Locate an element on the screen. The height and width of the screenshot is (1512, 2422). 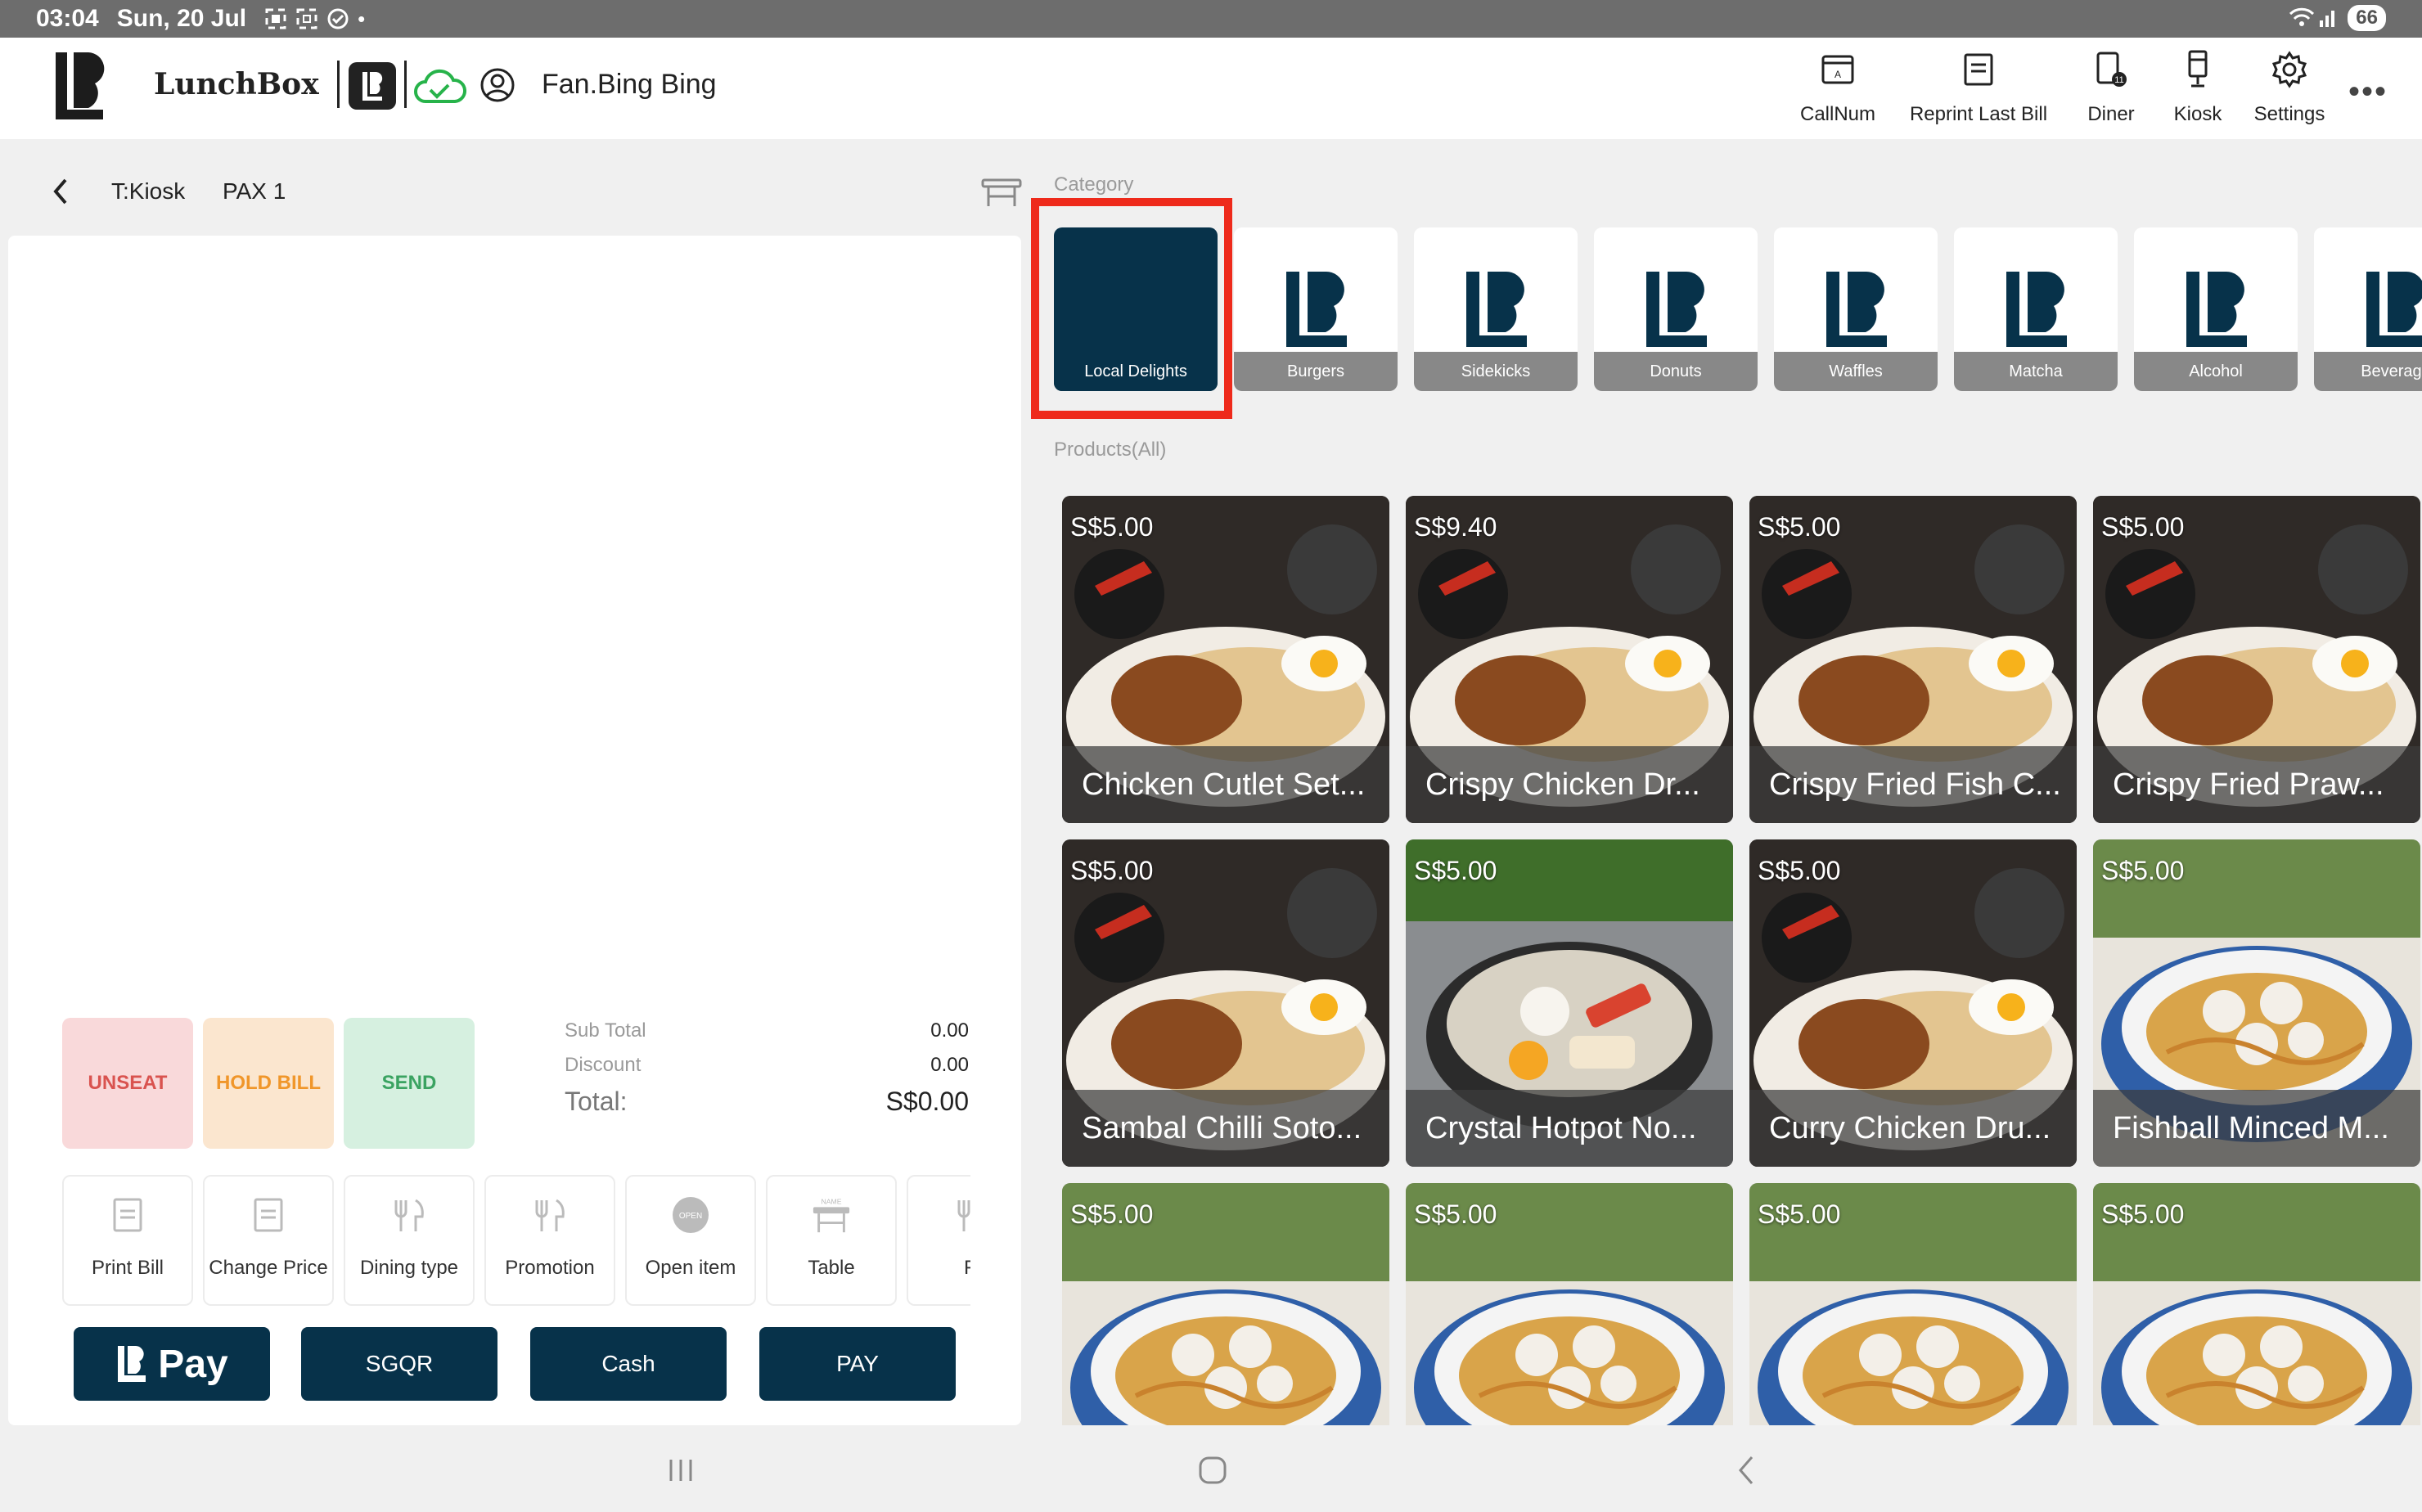
home-icon is located at coordinates (1213, 1470).